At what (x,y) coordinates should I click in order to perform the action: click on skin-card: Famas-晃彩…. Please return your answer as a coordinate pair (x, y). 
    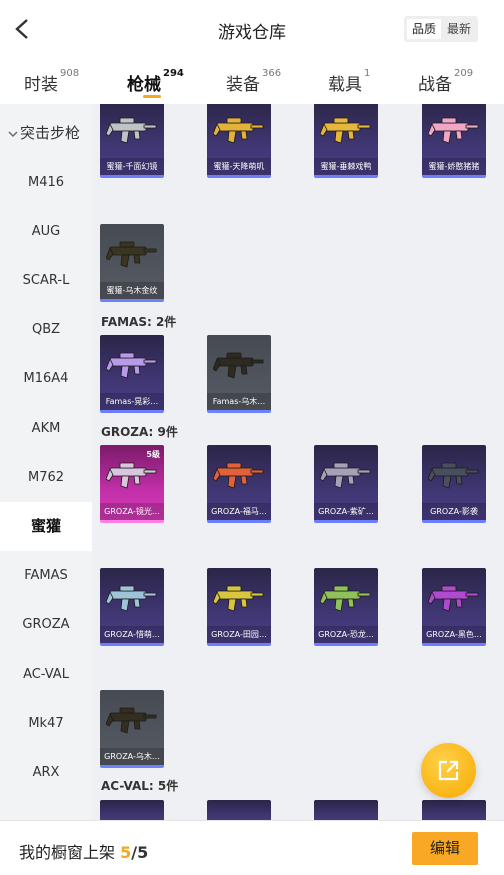
    Looking at the image, I should click on (132, 374).